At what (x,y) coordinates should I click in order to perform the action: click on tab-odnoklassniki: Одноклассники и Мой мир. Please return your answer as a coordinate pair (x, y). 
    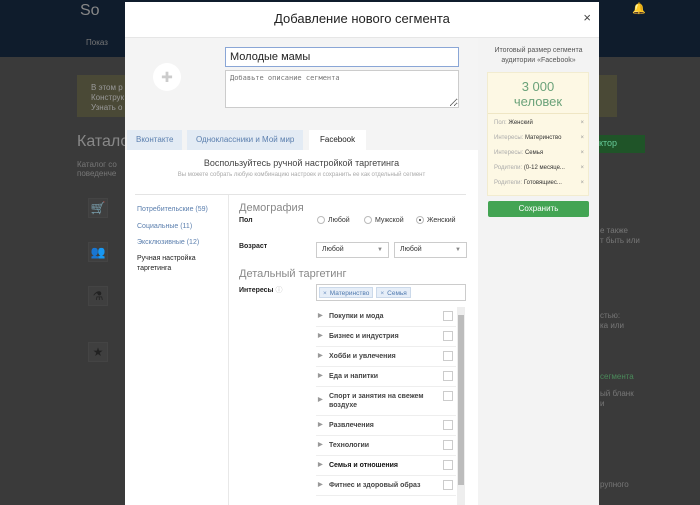
    Looking at the image, I should click on (245, 140).